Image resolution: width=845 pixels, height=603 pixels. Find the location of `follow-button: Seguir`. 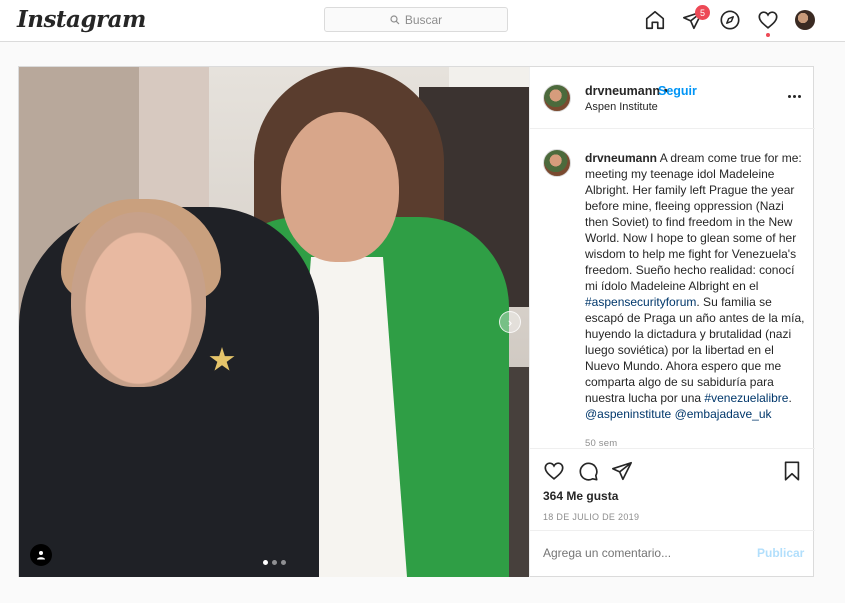

follow-button: Seguir is located at coordinates (677, 91).